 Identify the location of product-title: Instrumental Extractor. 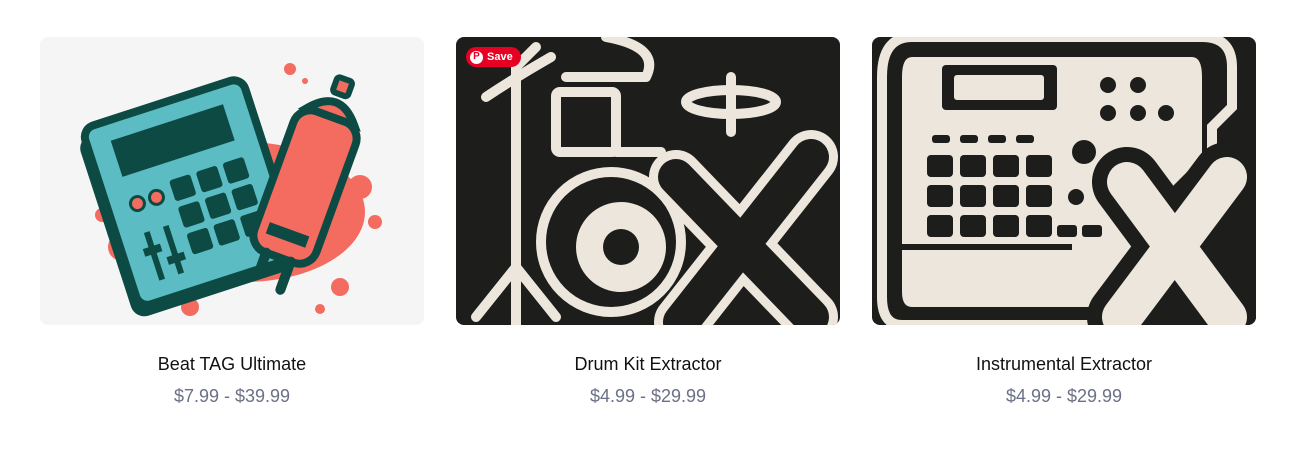
(1064, 364).